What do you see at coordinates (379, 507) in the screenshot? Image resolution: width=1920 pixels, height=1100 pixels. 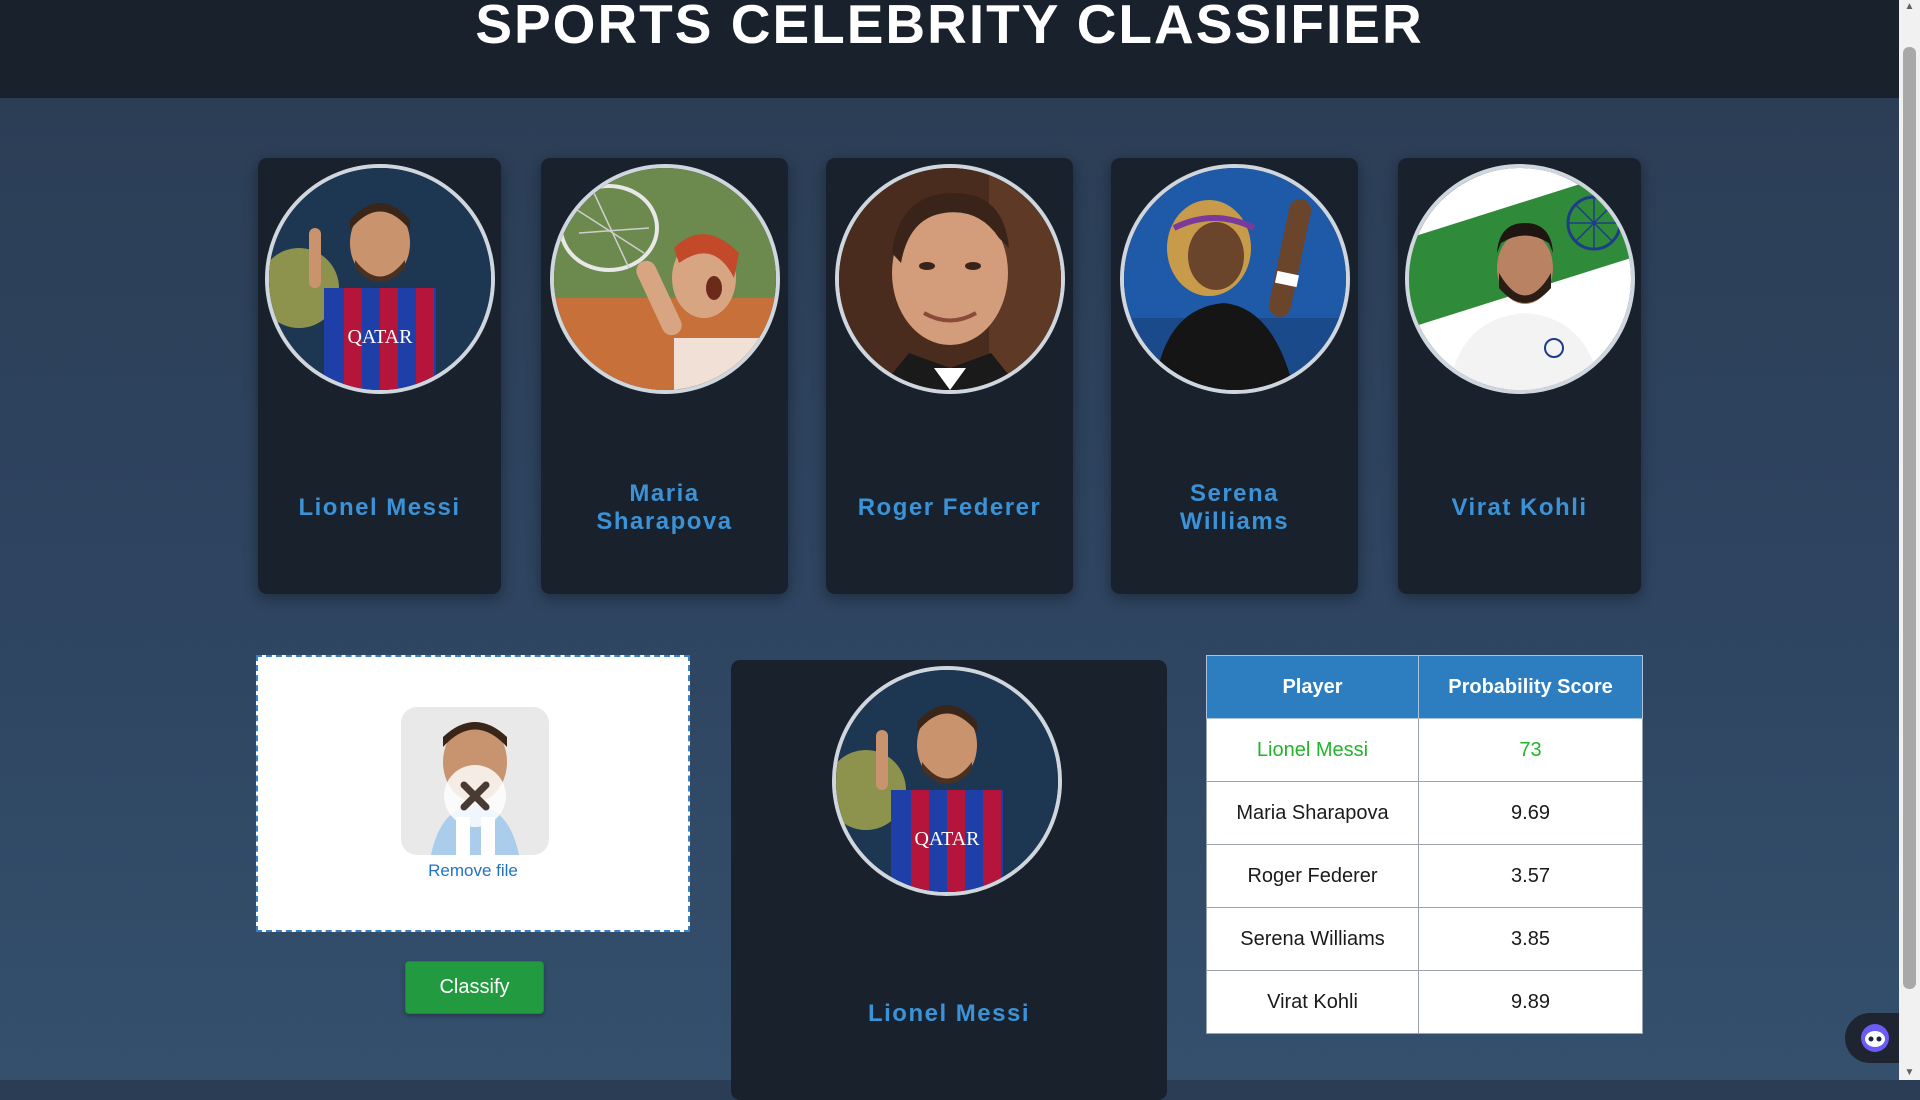 I see `celebrity-name: Lionel Messi` at bounding box center [379, 507].